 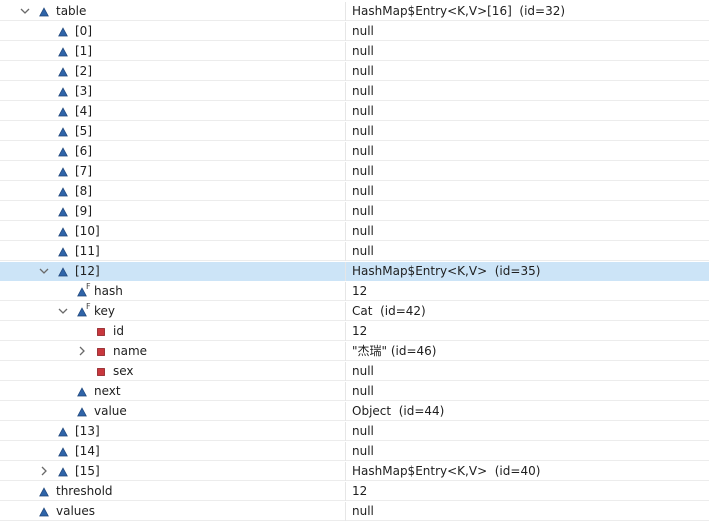 I want to click on name-cell: [13], so click(x=173, y=431).